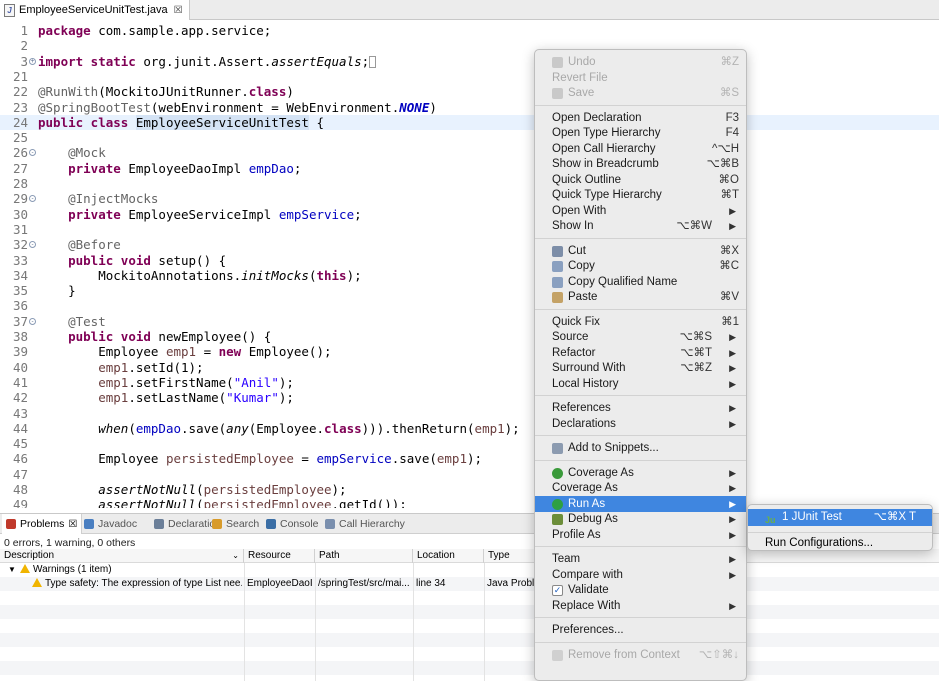  I want to click on code-line: 48 assertNotNull(persistedEmployee);, so click(469, 489).